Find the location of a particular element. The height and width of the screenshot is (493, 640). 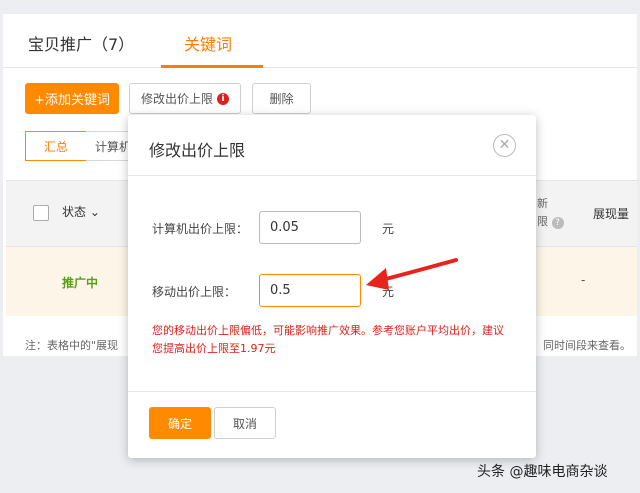

pc-limit-input is located at coordinates (310, 227).